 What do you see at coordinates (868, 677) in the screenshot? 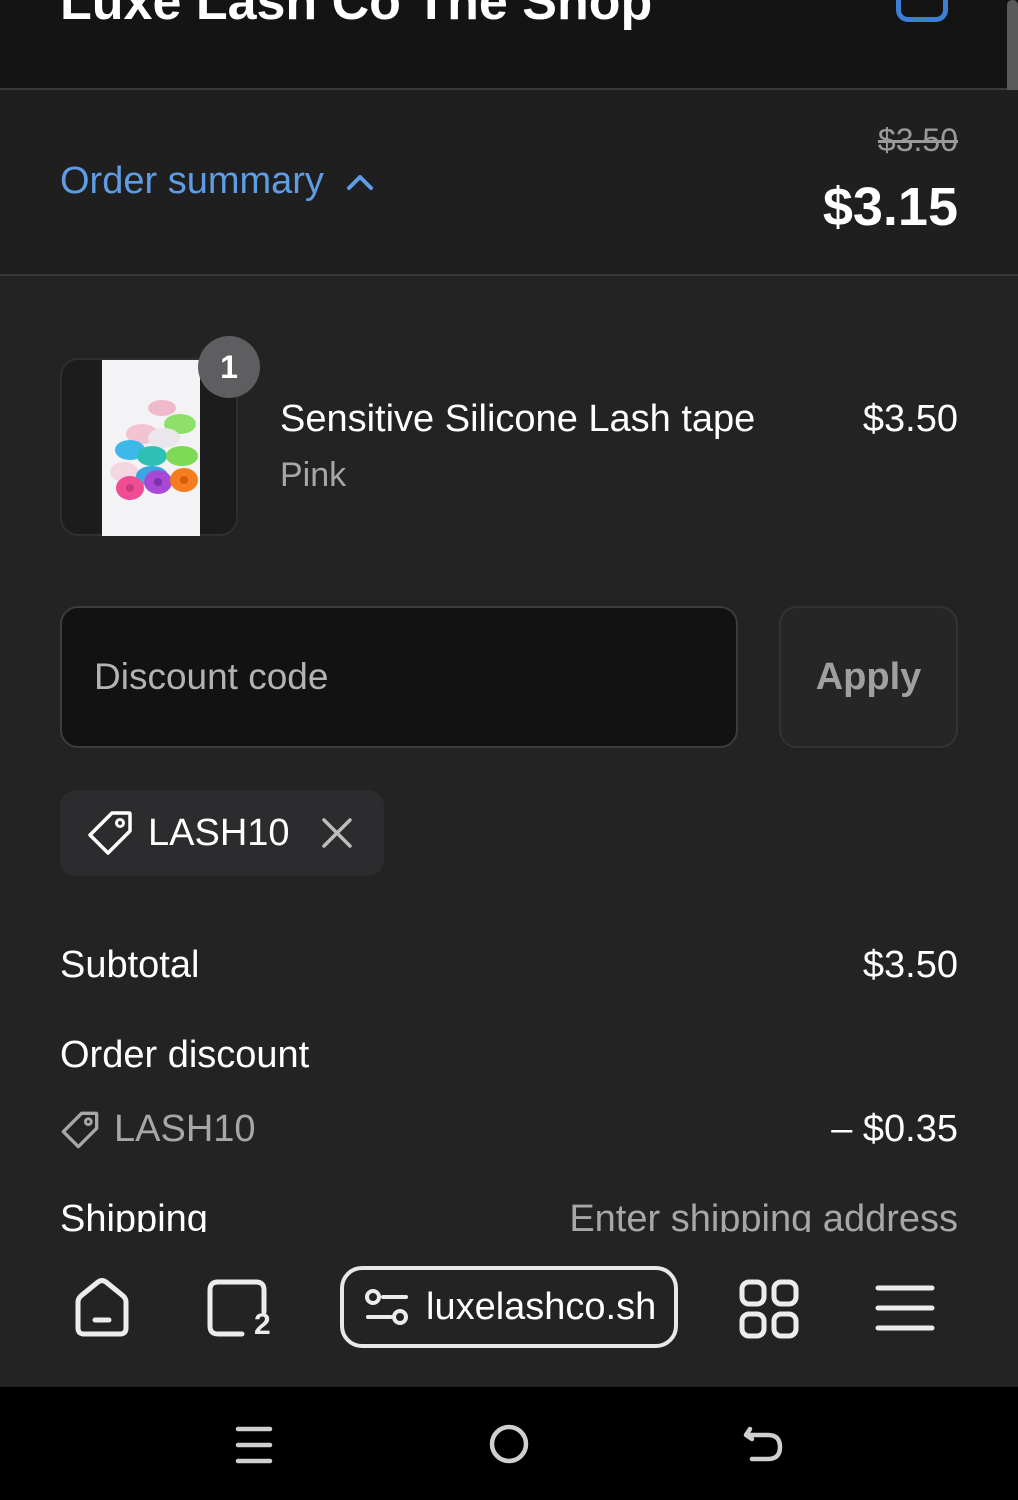
I see `apply-button: Apply` at bounding box center [868, 677].